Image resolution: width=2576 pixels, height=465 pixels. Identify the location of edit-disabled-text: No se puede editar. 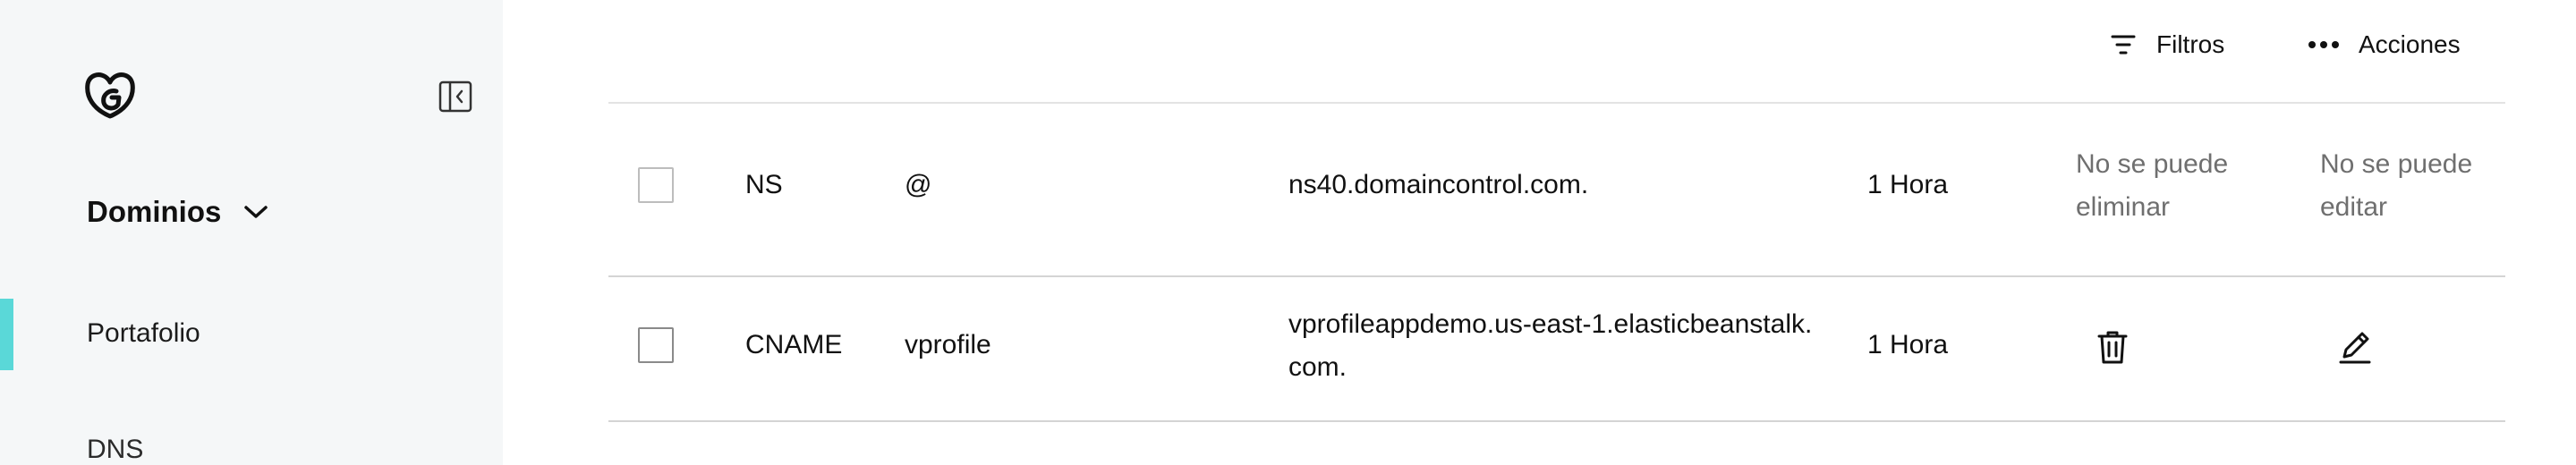
(2396, 185).